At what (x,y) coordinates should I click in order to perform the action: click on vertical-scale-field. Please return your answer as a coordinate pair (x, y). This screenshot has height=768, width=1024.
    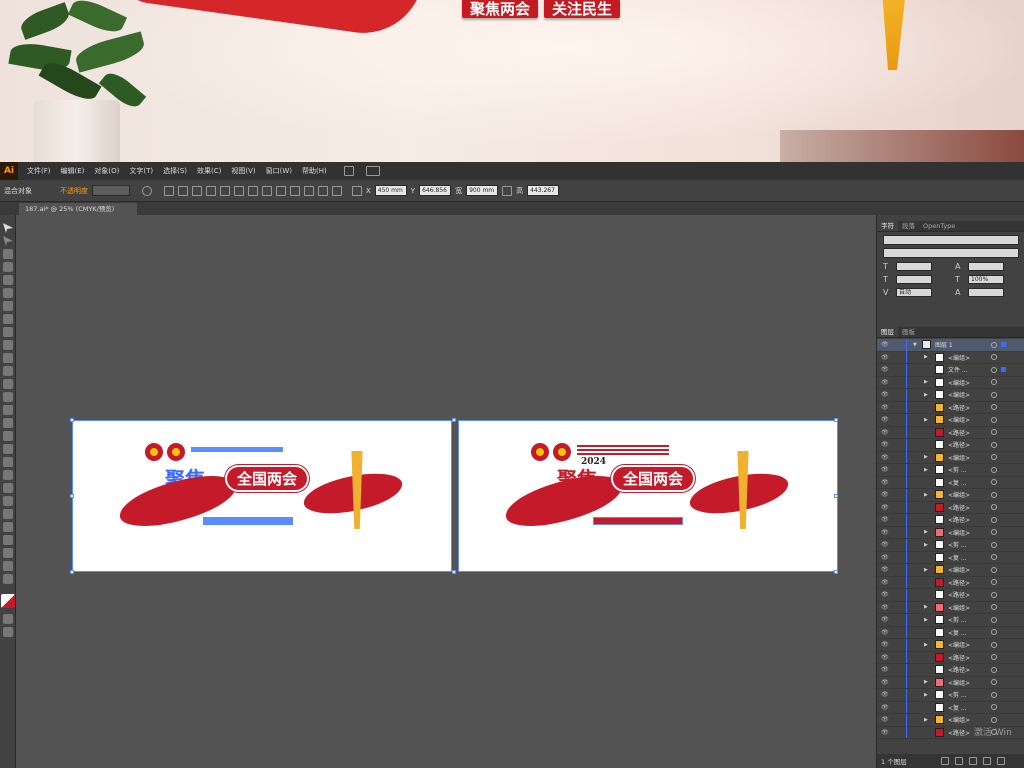
    Looking at the image, I should click on (914, 279).